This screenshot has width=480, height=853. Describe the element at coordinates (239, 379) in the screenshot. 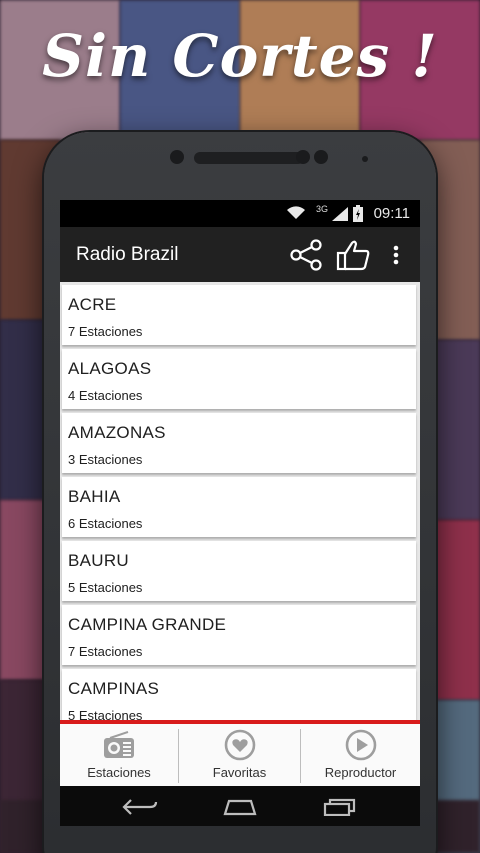

I see `list-item-alagoas: ALAGOAS 4 Estaciones` at that location.